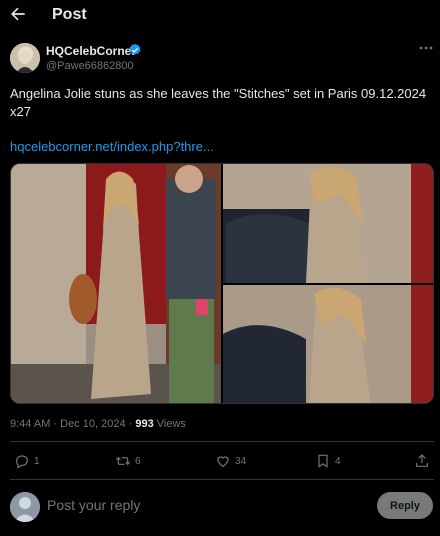 This screenshot has height=536, width=440. I want to click on views-label: Views, so click(169, 424).